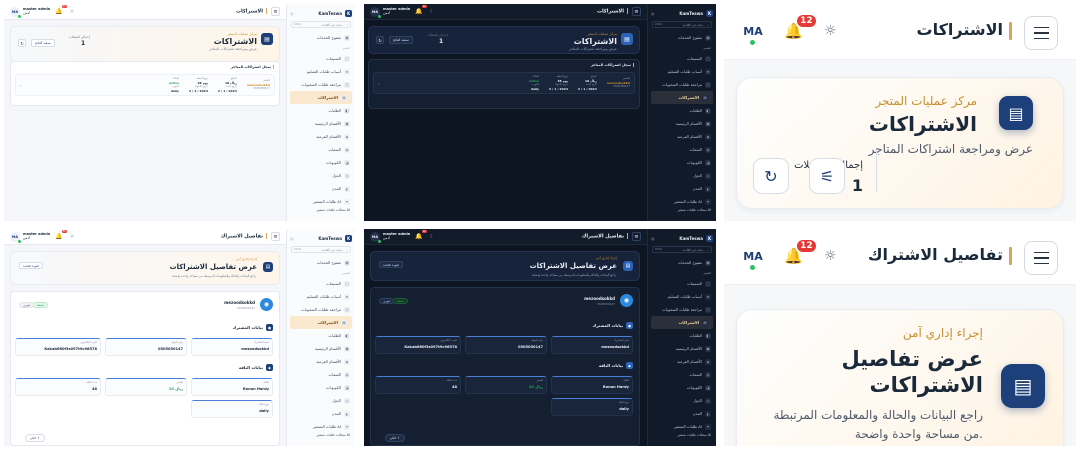 The height and width of the screenshot is (450, 1080). Describe the element at coordinates (292, 13) in the screenshot. I see `collapse-icon: ◎` at that location.